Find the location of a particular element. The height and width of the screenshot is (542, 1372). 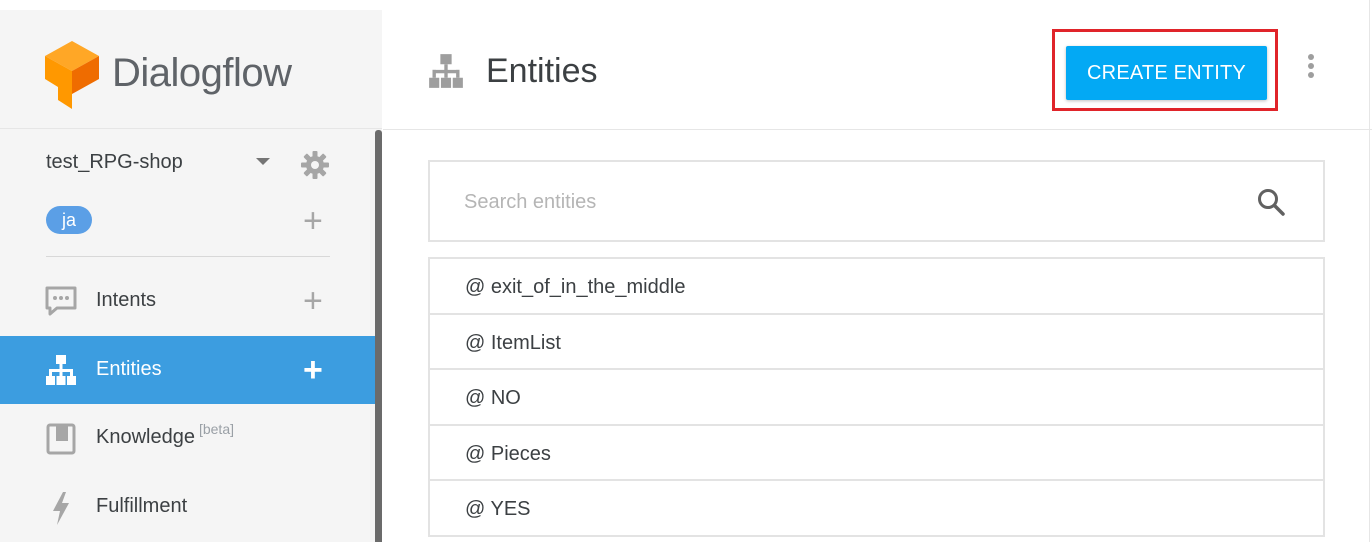

search-icon is located at coordinates (1271, 202).